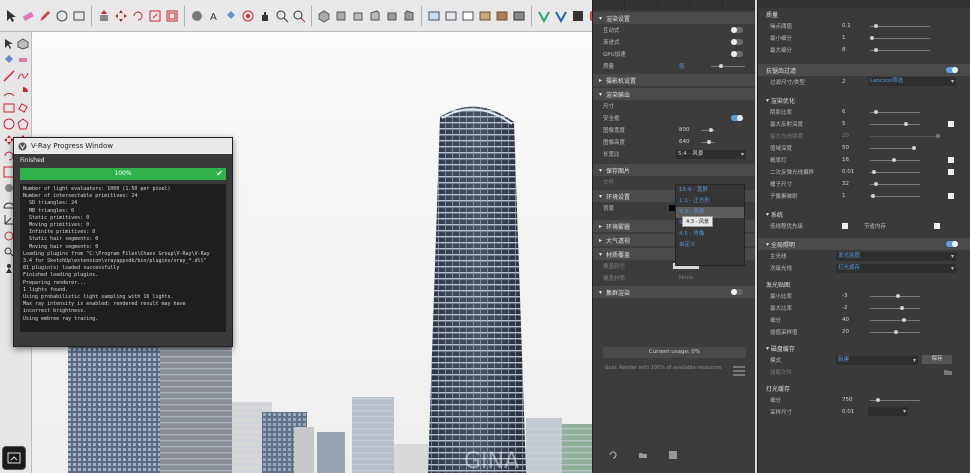 The image size is (970, 473). What do you see at coordinates (912, 81) in the screenshot?
I see `filter-type-dropdown: Lanczos筛选 ▾` at bounding box center [912, 81].